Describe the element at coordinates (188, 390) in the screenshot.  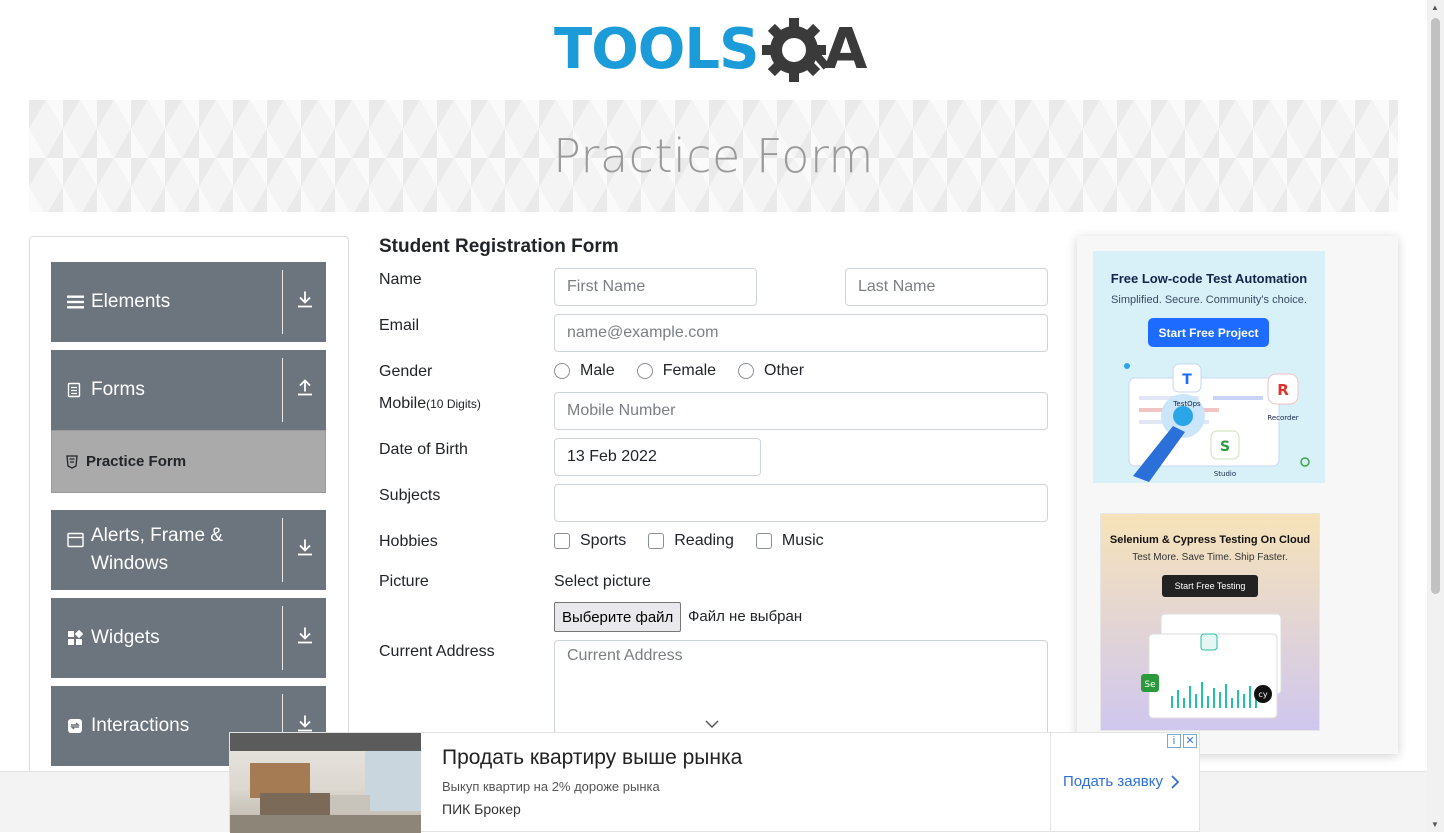
I see `sidebar-group-forms: Forms` at that location.